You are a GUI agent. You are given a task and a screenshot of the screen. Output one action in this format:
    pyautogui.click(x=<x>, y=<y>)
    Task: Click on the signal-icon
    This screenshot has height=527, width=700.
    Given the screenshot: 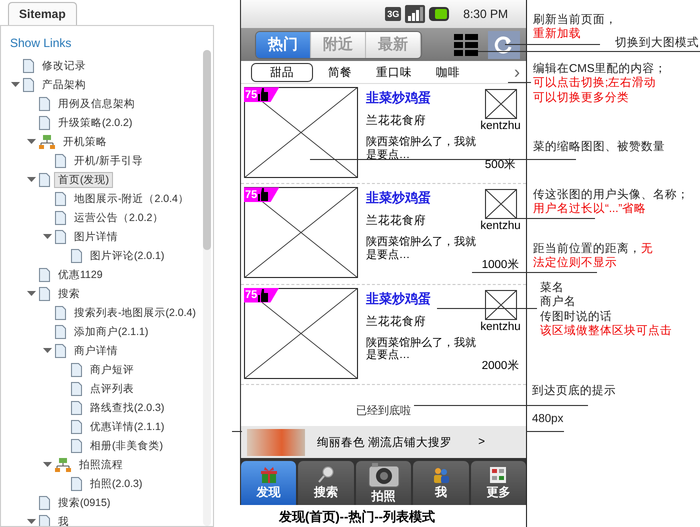 What is the action you would take?
    pyautogui.click(x=415, y=13)
    